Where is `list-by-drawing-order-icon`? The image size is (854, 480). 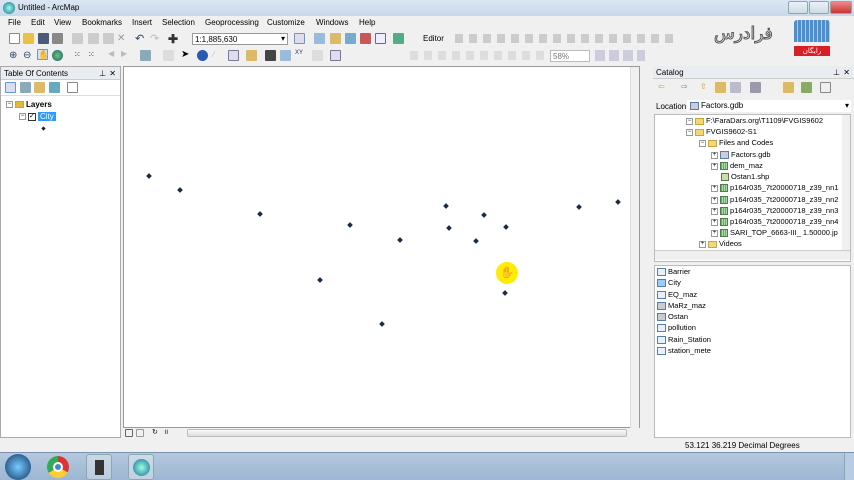
list-by-drawing-order-icon is located at coordinates (10, 87).